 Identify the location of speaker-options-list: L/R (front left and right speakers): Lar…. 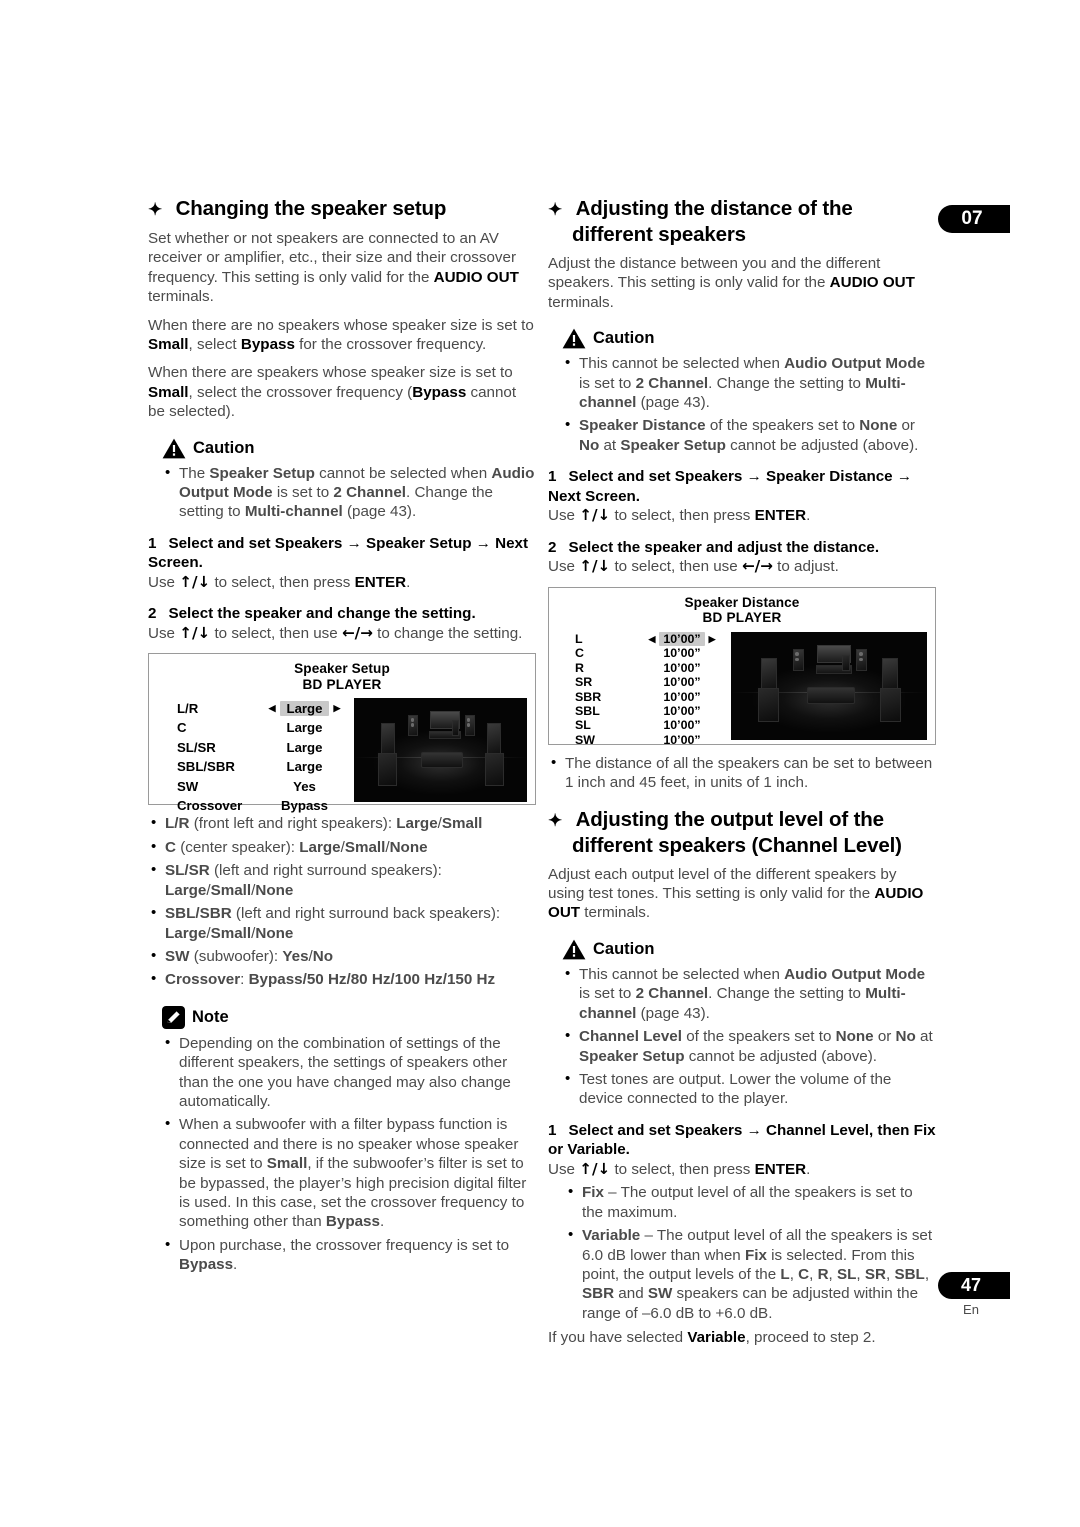
(342, 901).